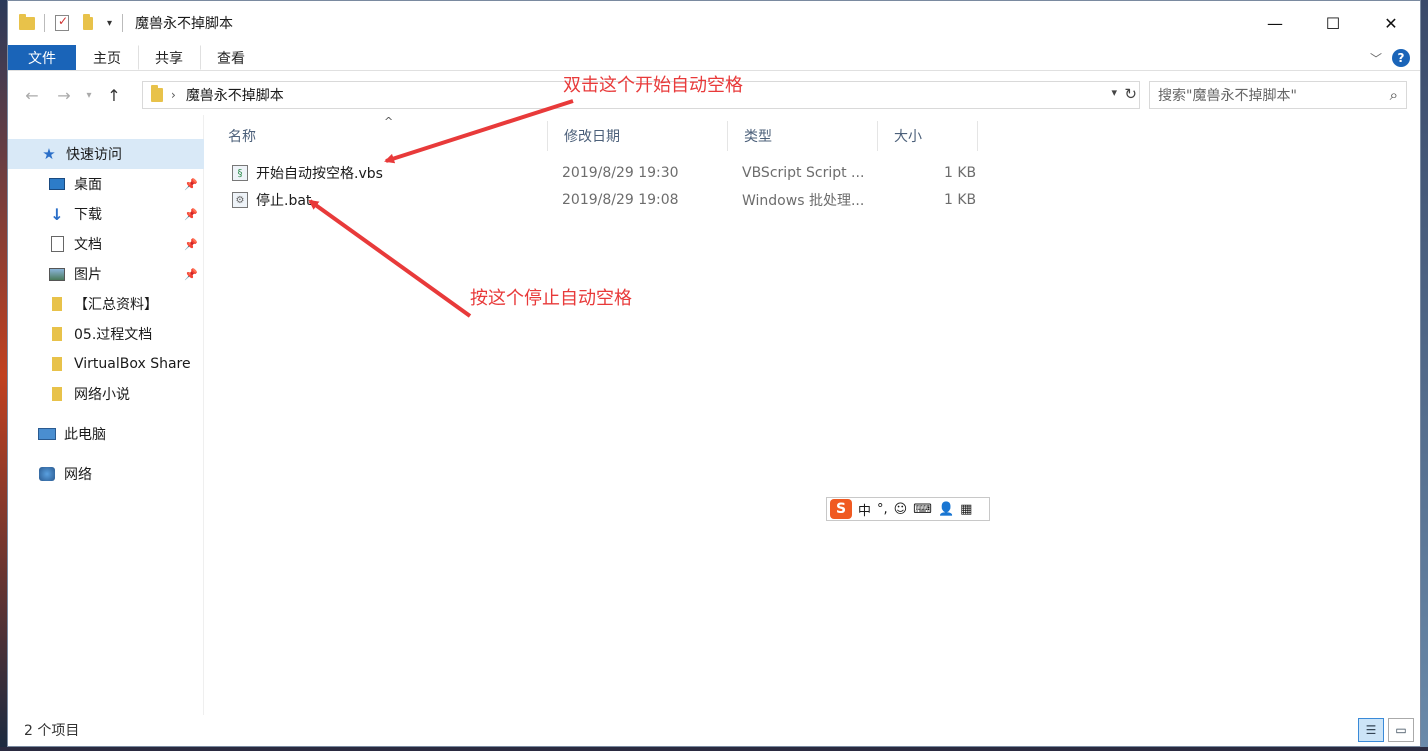 The height and width of the screenshot is (751, 1428). I want to click on sogou-logo-icon: S, so click(841, 509).